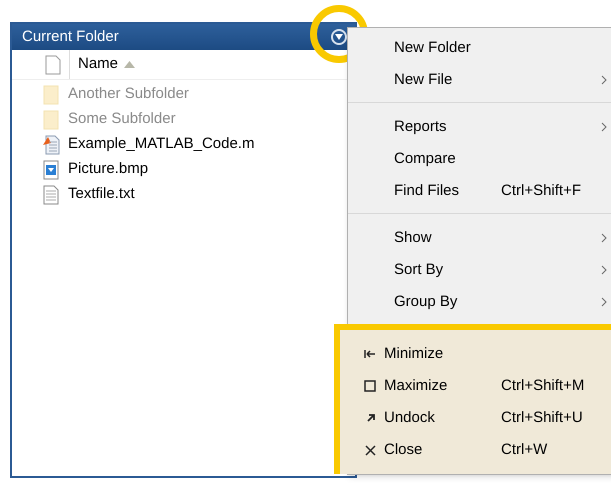 Image resolution: width=611 pixels, height=483 pixels. What do you see at coordinates (420, 126) in the screenshot?
I see `menu-item-label: Reports` at bounding box center [420, 126].